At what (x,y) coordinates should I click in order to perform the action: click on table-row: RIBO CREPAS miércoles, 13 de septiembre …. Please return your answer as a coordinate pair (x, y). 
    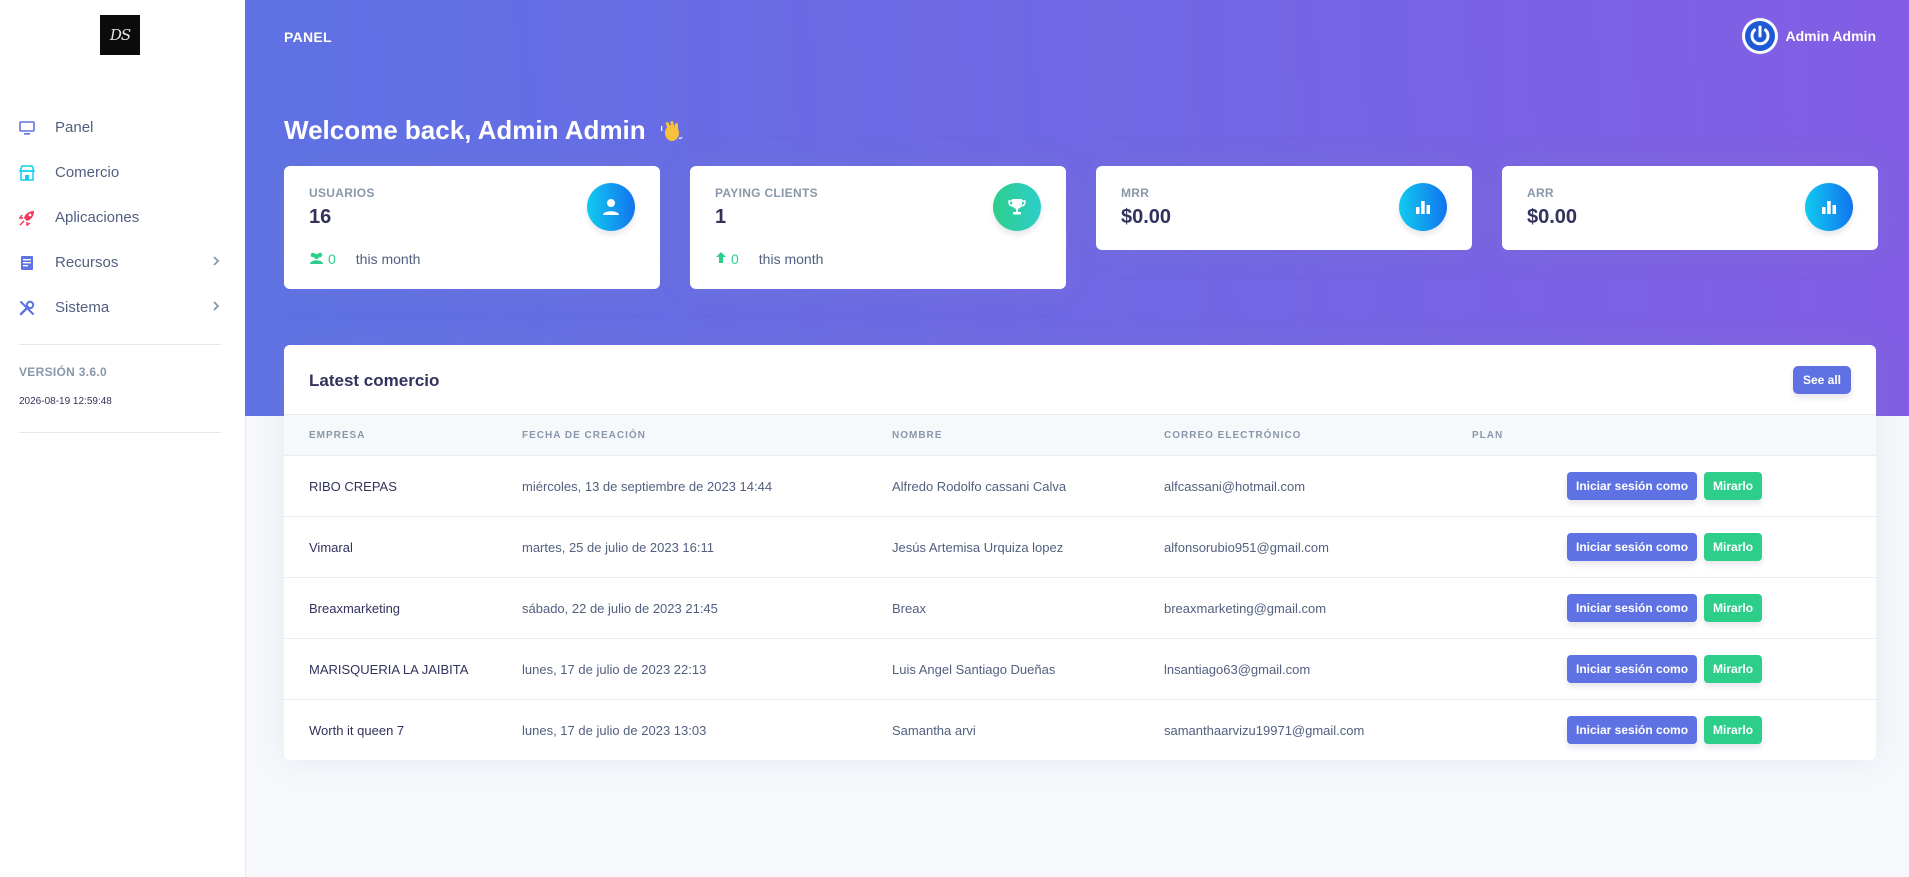
    Looking at the image, I should click on (1080, 486).